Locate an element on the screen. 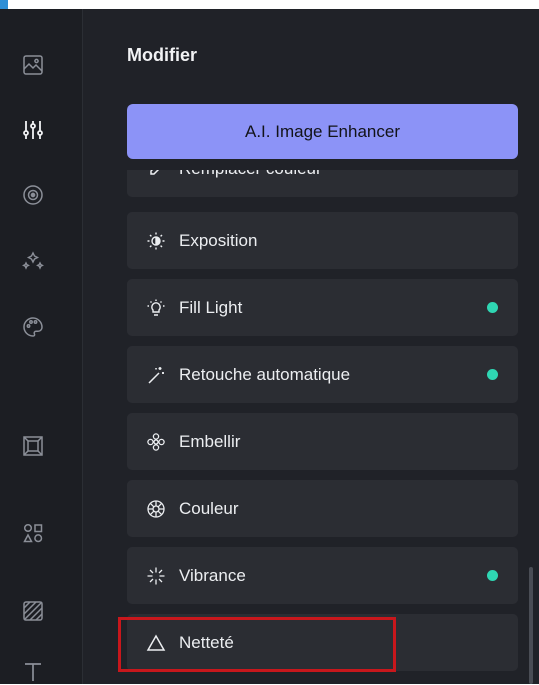 The width and height of the screenshot is (539, 685). panel-title: Modifier is located at coordinates (162, 55).